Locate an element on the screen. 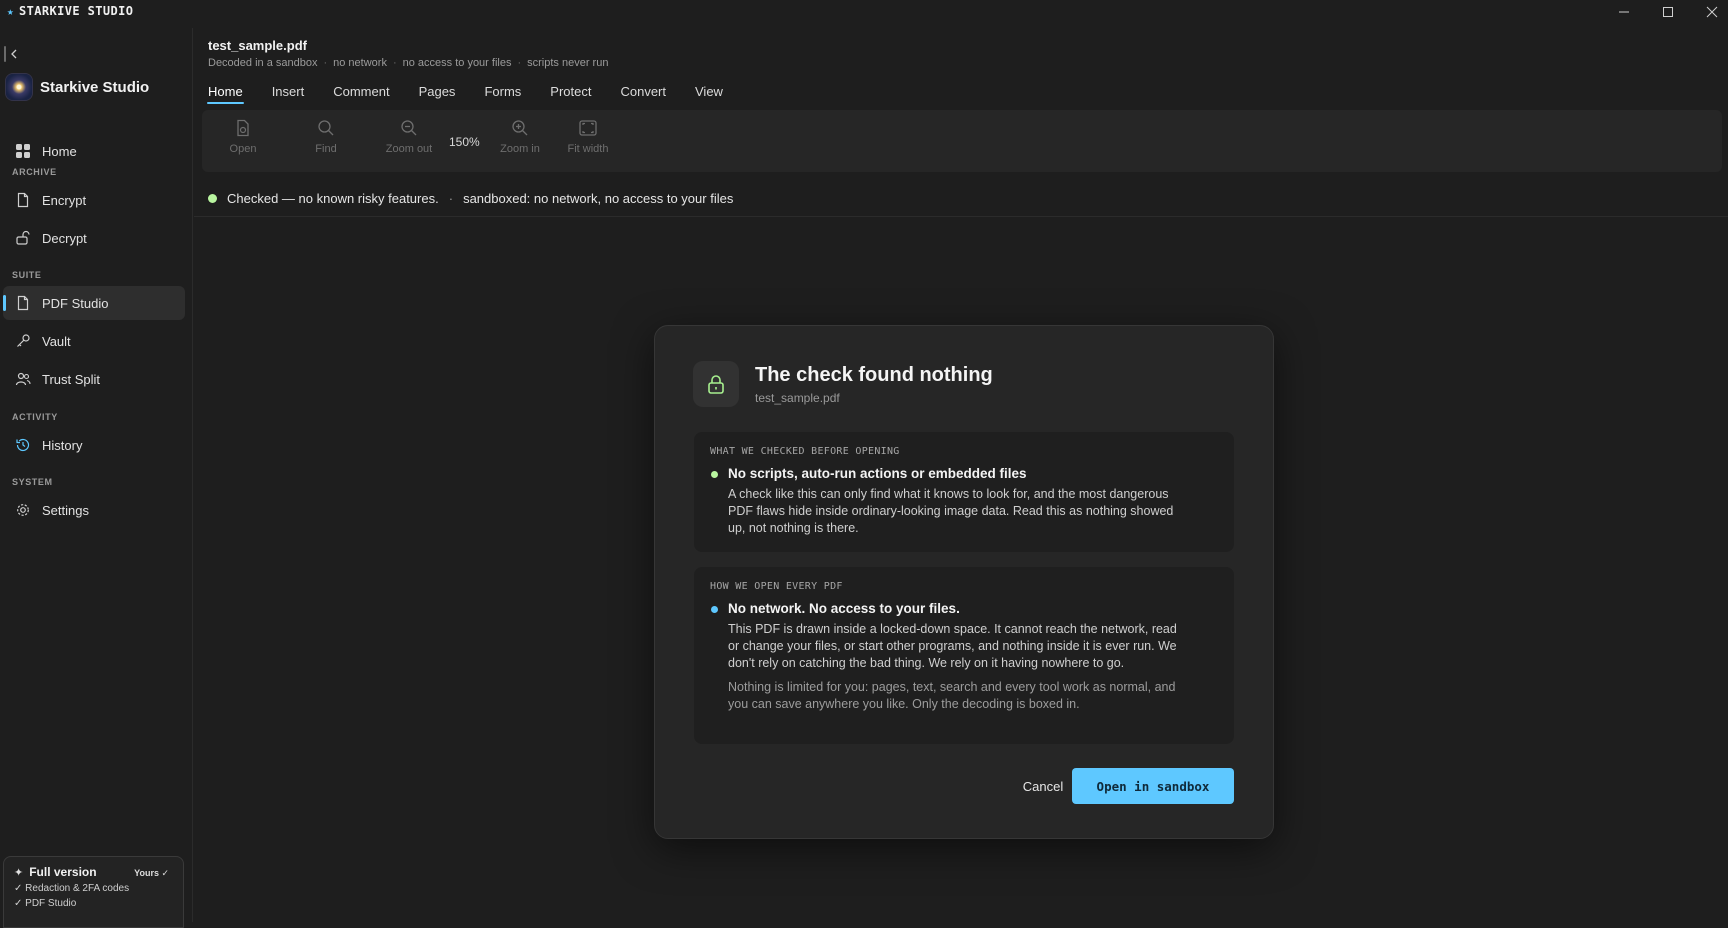  open-in-sandbox-button: Open in sandbox is located at coordinates (1153, 786).